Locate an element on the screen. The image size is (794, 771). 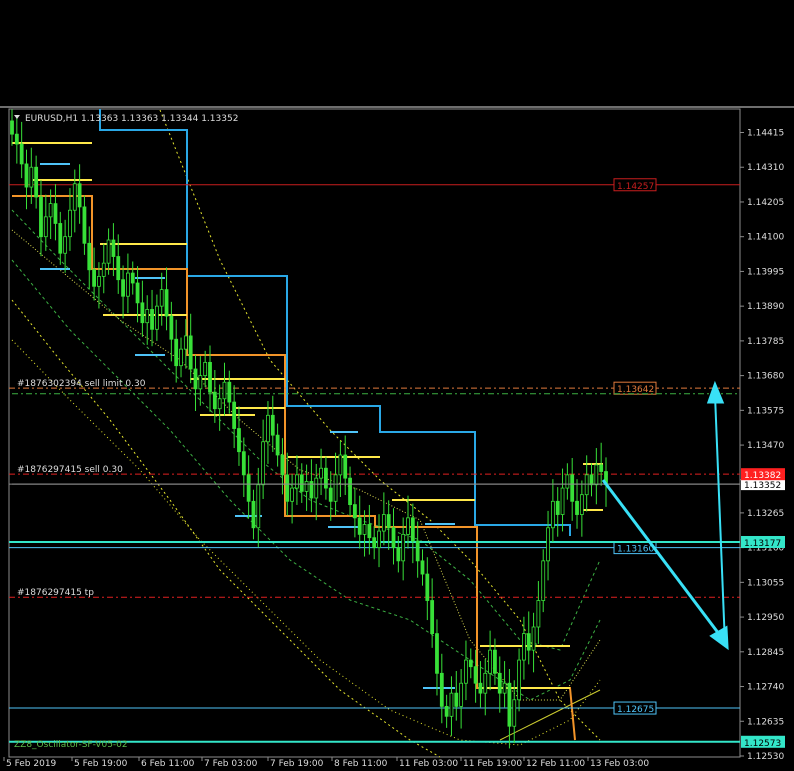
y-tick-label: 1.14415 is located at coordinates (765, 134).